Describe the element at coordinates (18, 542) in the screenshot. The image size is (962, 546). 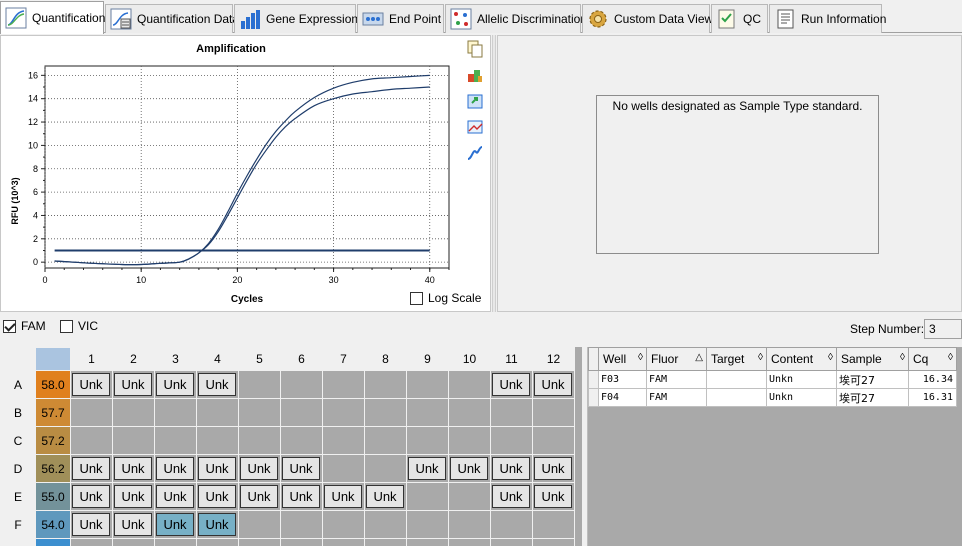
I see `plate-row-header` at that location.